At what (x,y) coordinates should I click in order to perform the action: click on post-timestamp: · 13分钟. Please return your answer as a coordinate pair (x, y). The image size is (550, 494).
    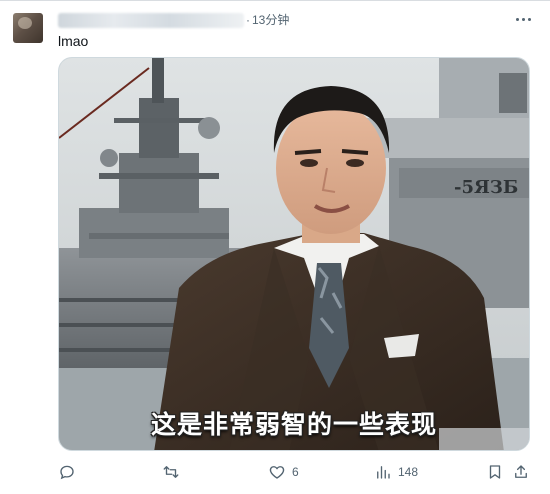
    Looking at the image, I should click on (267, 19).